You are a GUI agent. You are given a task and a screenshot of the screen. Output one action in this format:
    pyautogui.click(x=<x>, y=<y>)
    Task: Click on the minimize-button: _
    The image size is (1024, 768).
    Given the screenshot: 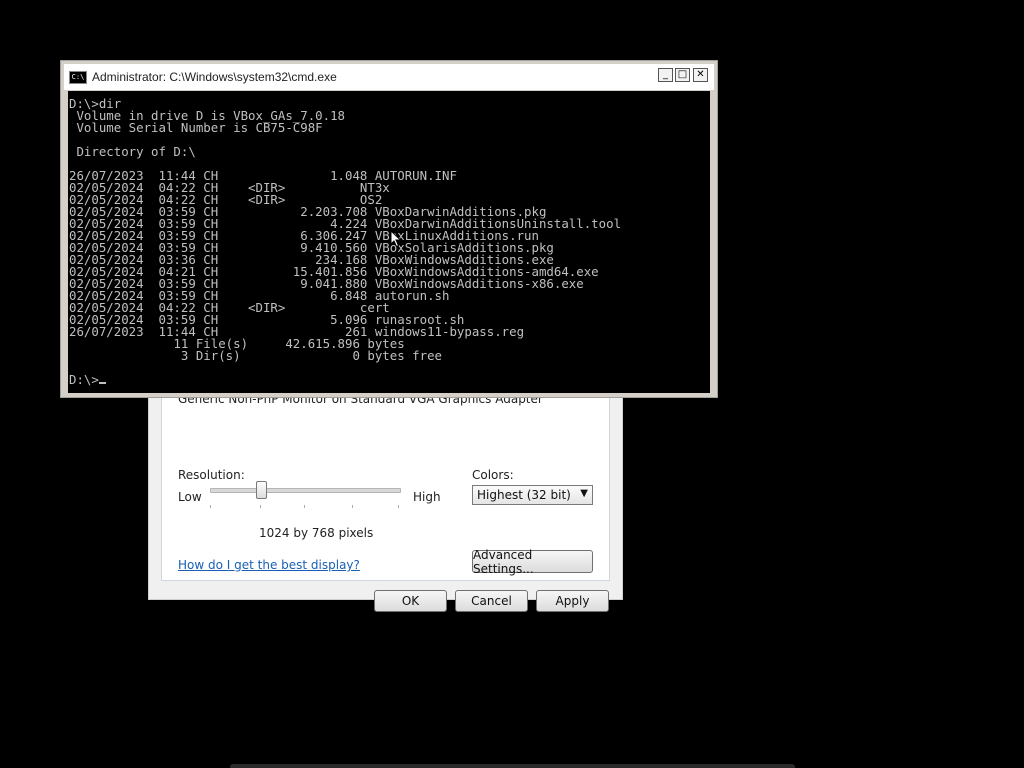 What is the action you would take?
    pyautogui.click(x=665, y=75)
    